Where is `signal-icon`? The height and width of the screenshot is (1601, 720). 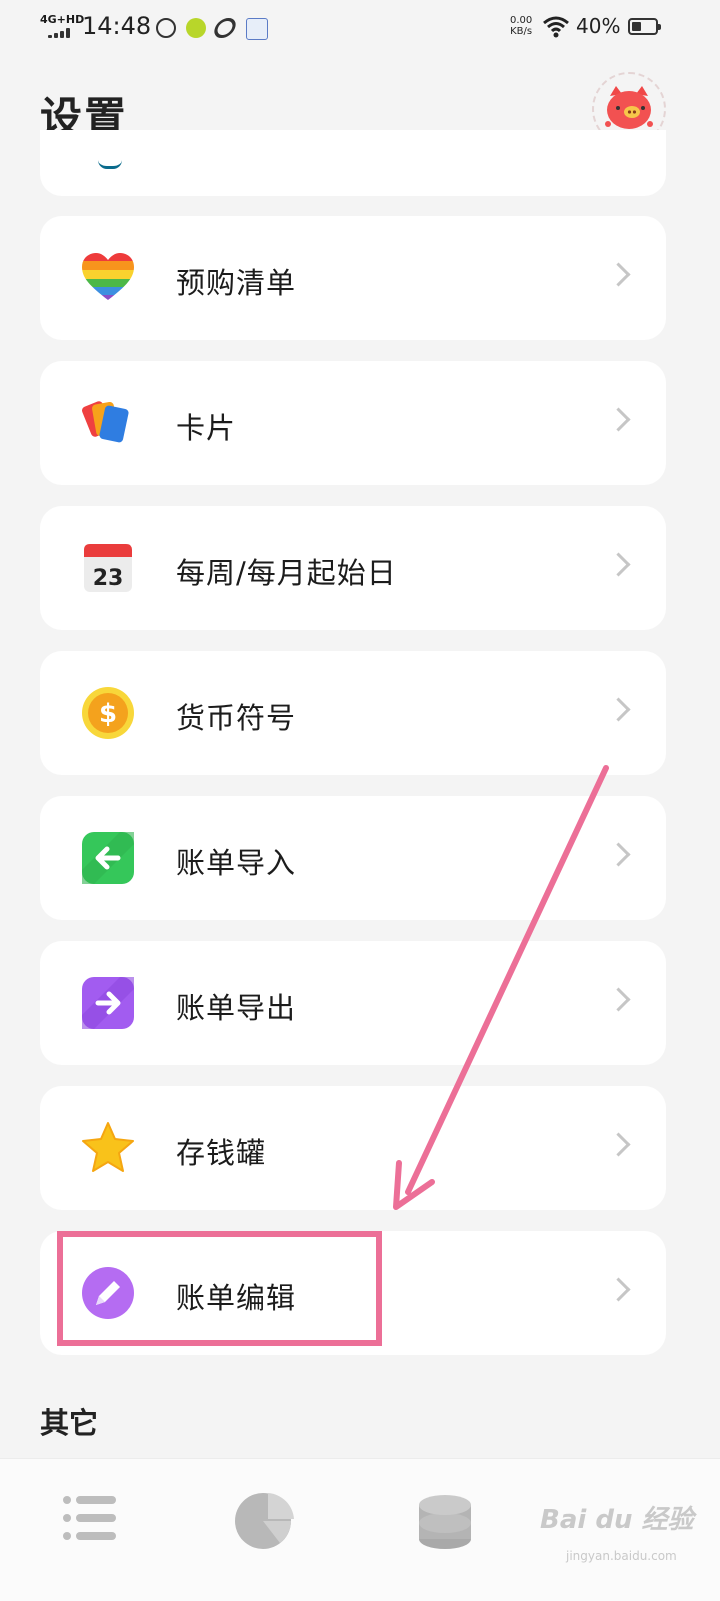 signal-icon is located at coordinates (60, 33).